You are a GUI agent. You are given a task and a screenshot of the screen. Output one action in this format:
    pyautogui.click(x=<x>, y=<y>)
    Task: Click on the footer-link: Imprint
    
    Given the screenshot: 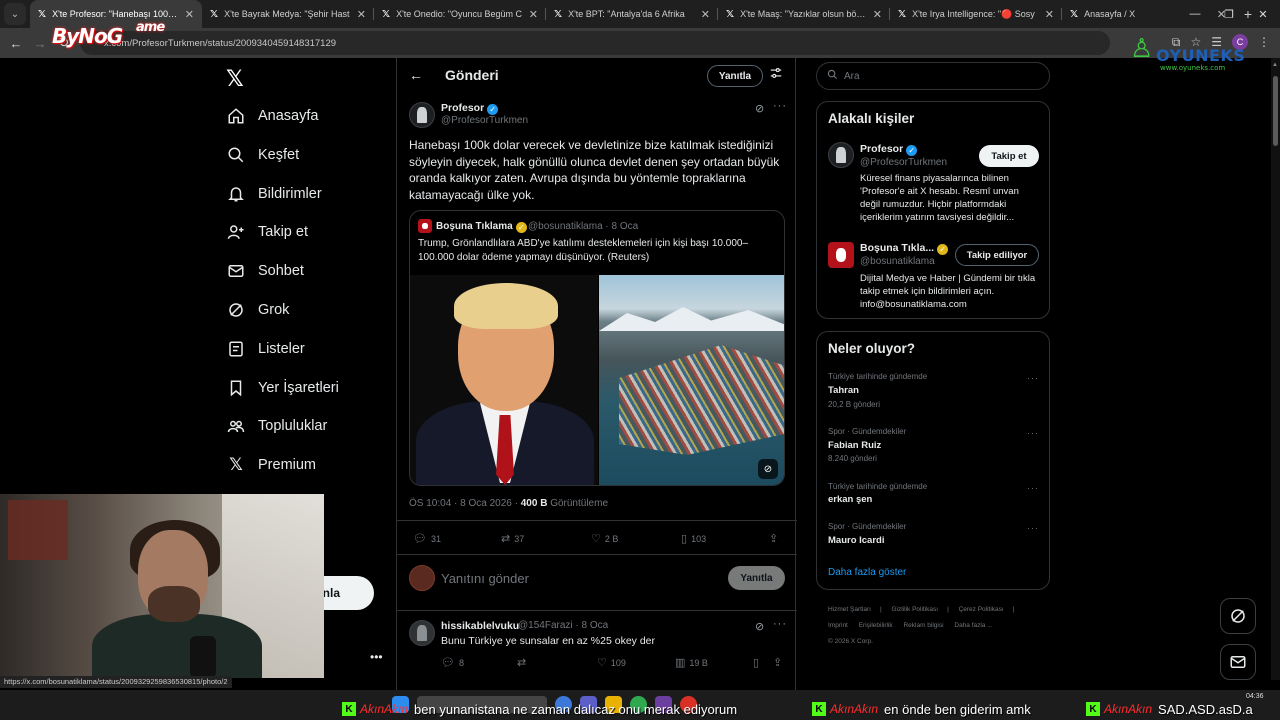 What is the action you would take?
    pyautogui.click(x=838, y=625)
    